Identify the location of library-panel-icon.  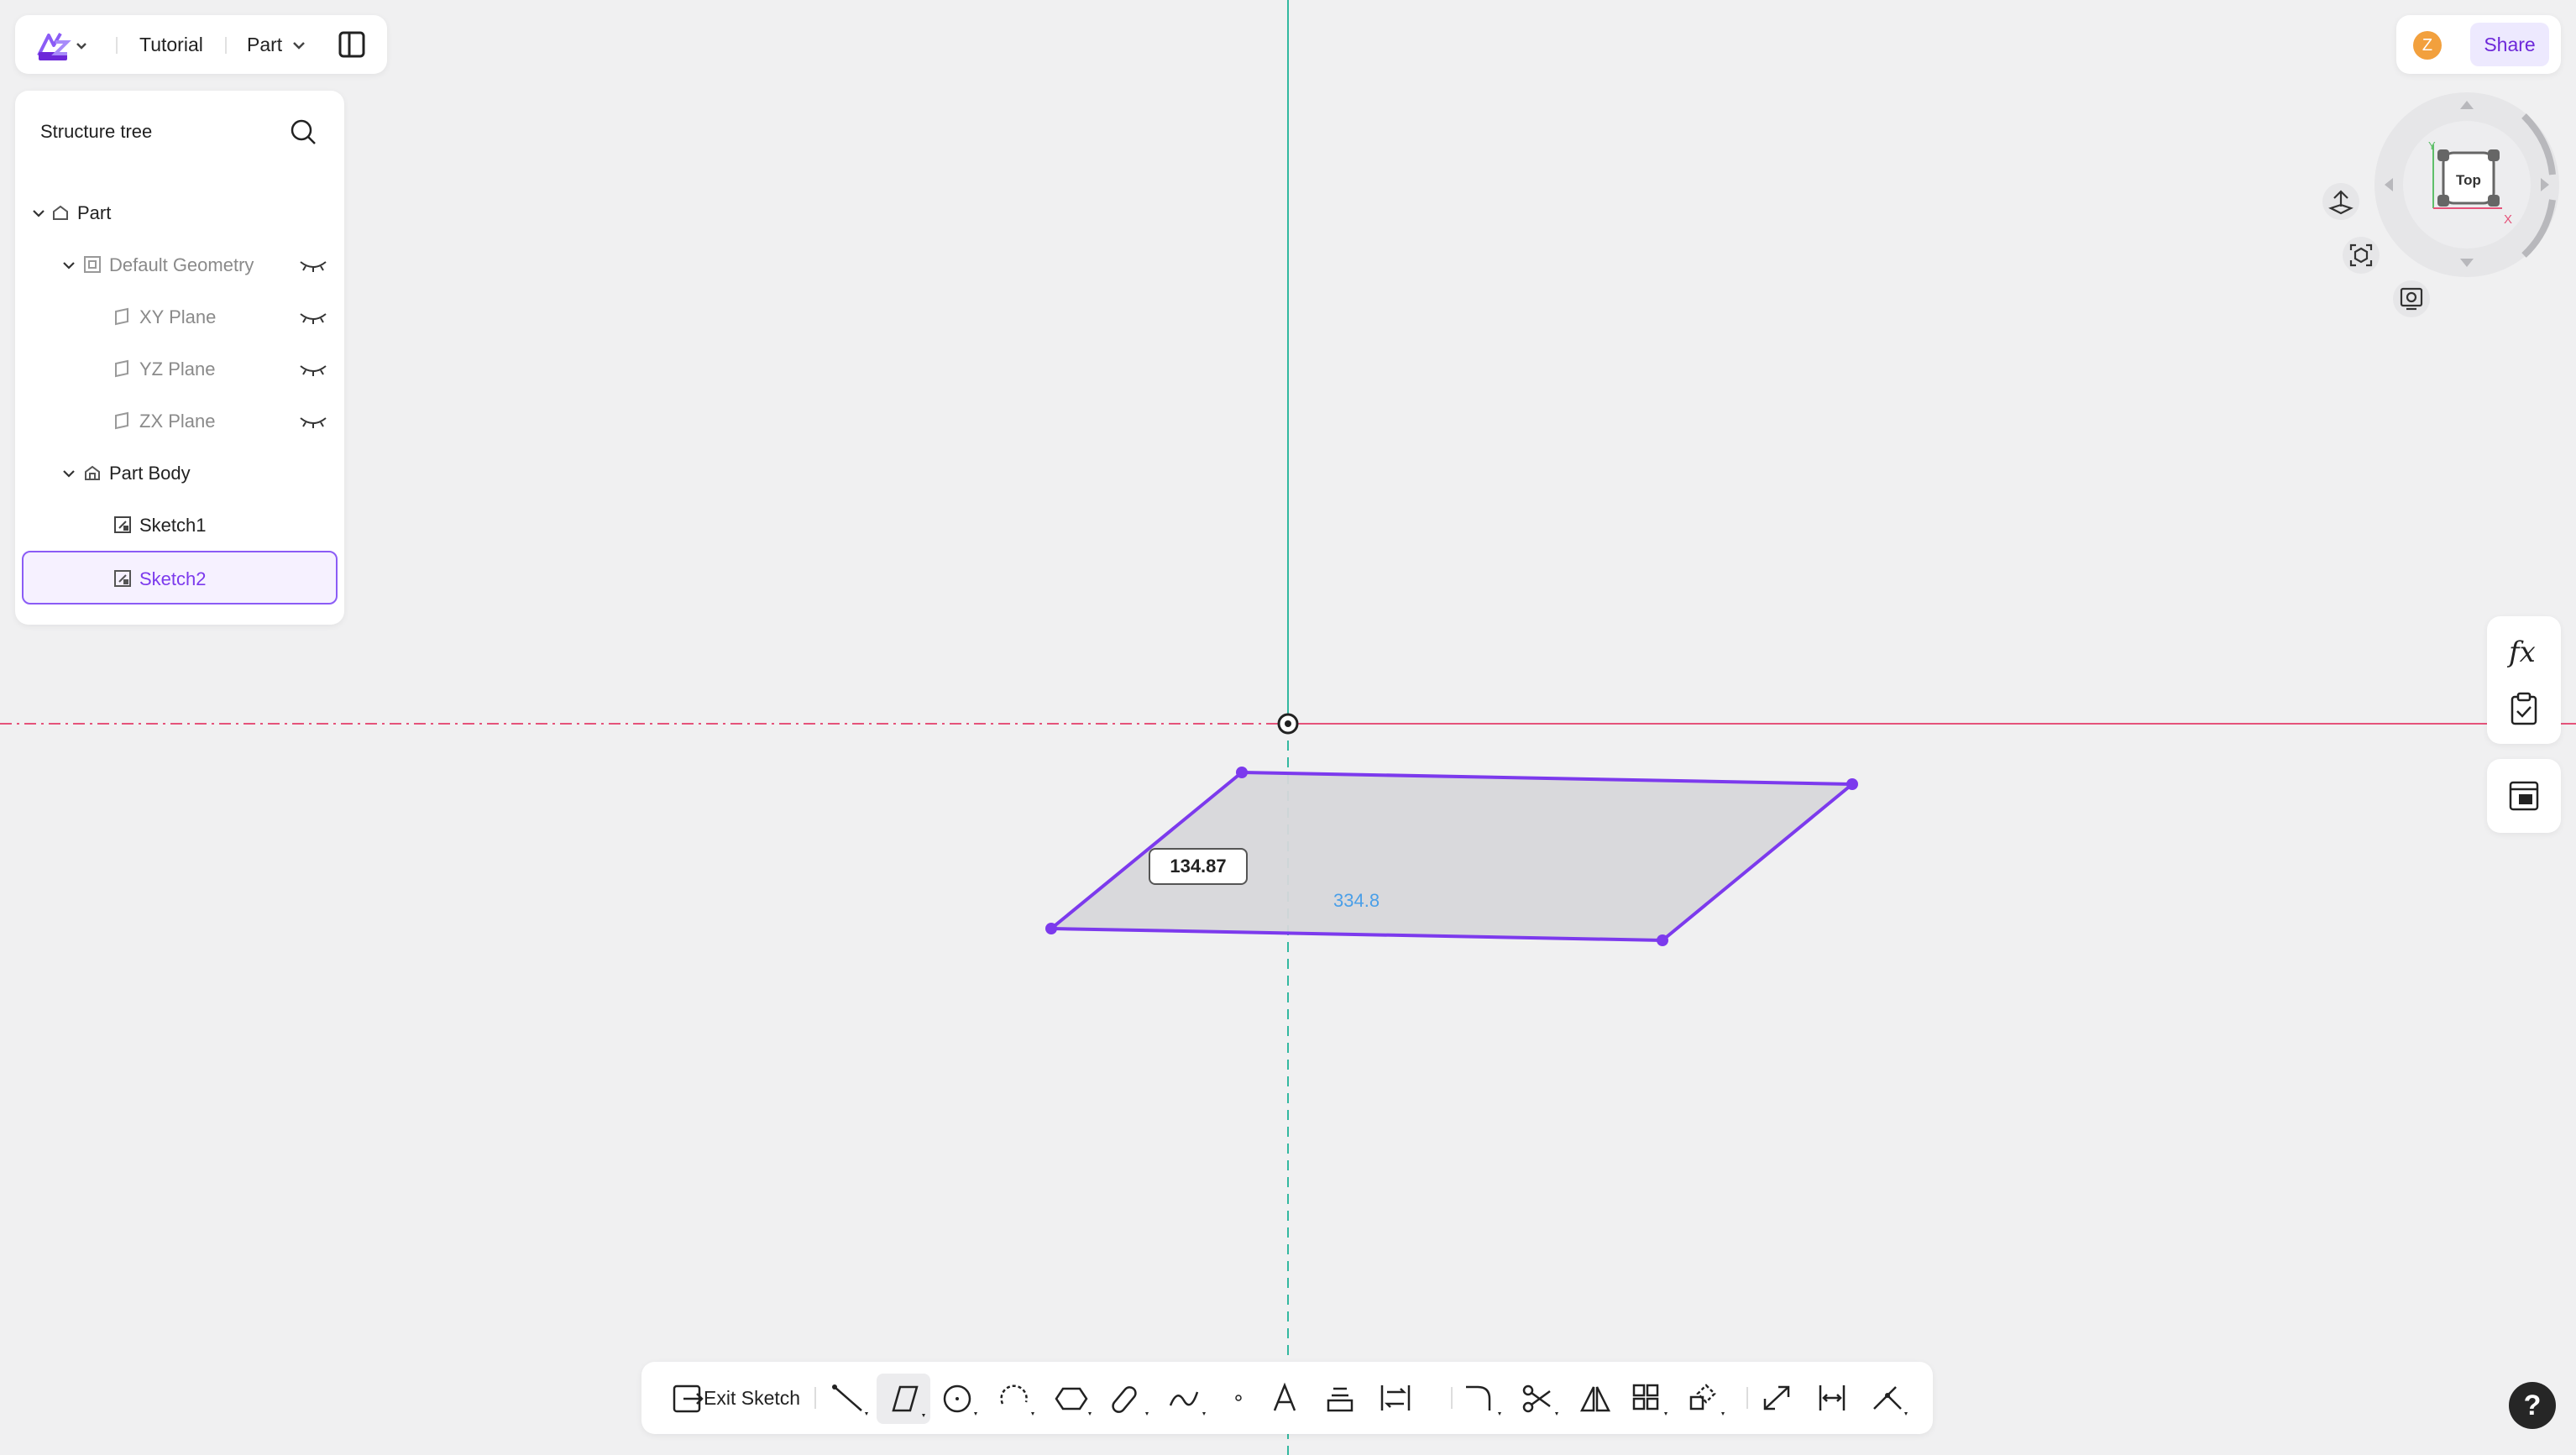
(2524, 796).